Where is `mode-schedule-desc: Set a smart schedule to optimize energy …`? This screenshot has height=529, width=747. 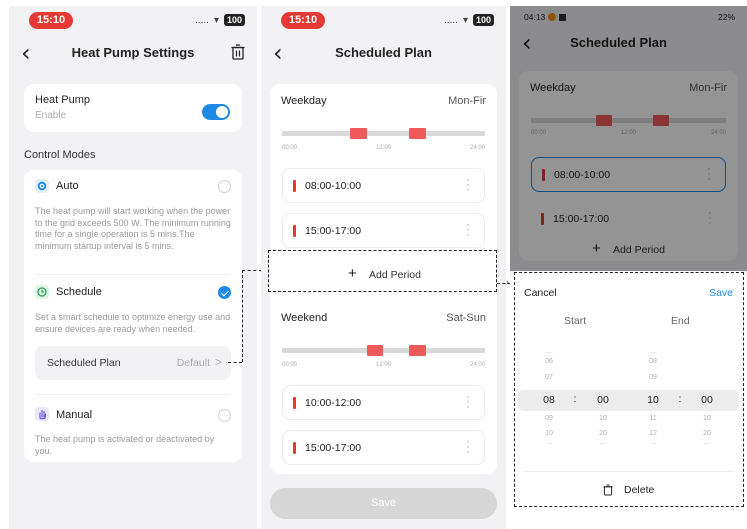
mode-schedule-desc: Set a smart schedule to optimize energy … is located at coordinates (133, 323).